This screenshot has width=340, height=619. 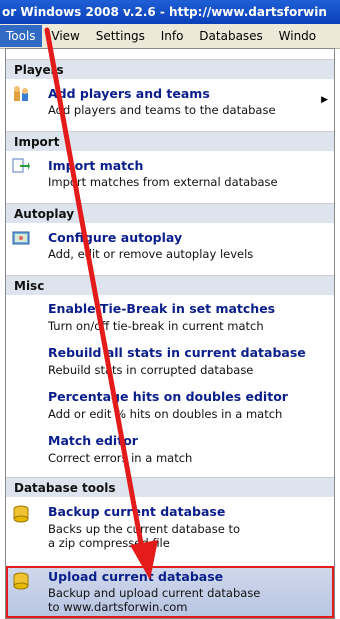 I want to click on percentage-hits-desc: Add or edit % hits on doubles in a match, so click(x=165, y=414).